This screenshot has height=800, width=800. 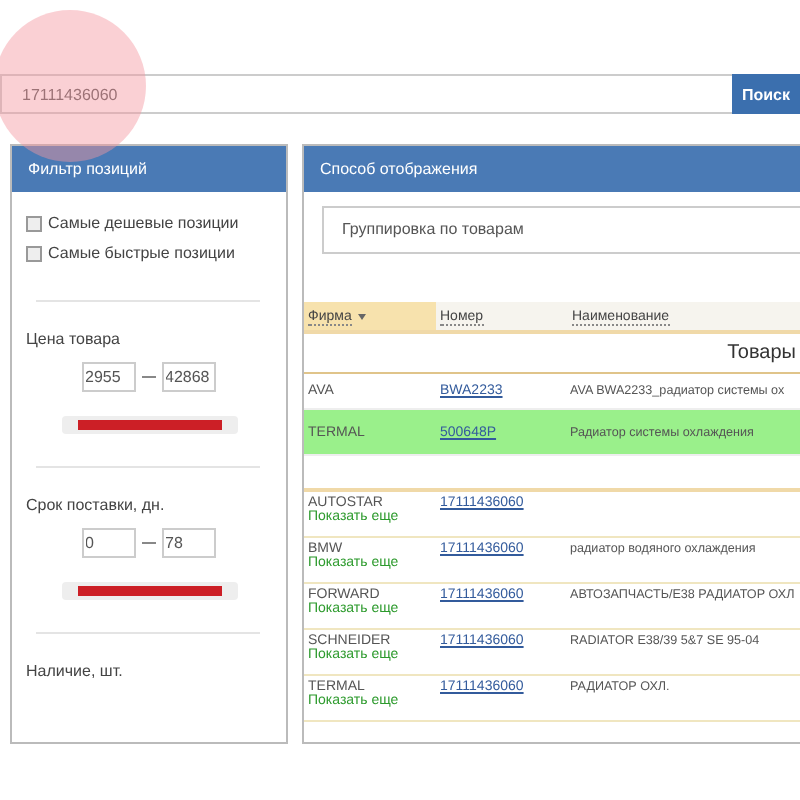 What do you see at coordinates (561, 230) in the screenshot?
I see `display-mode-select: Группировка по товарам` at bounding box center [561, 230].